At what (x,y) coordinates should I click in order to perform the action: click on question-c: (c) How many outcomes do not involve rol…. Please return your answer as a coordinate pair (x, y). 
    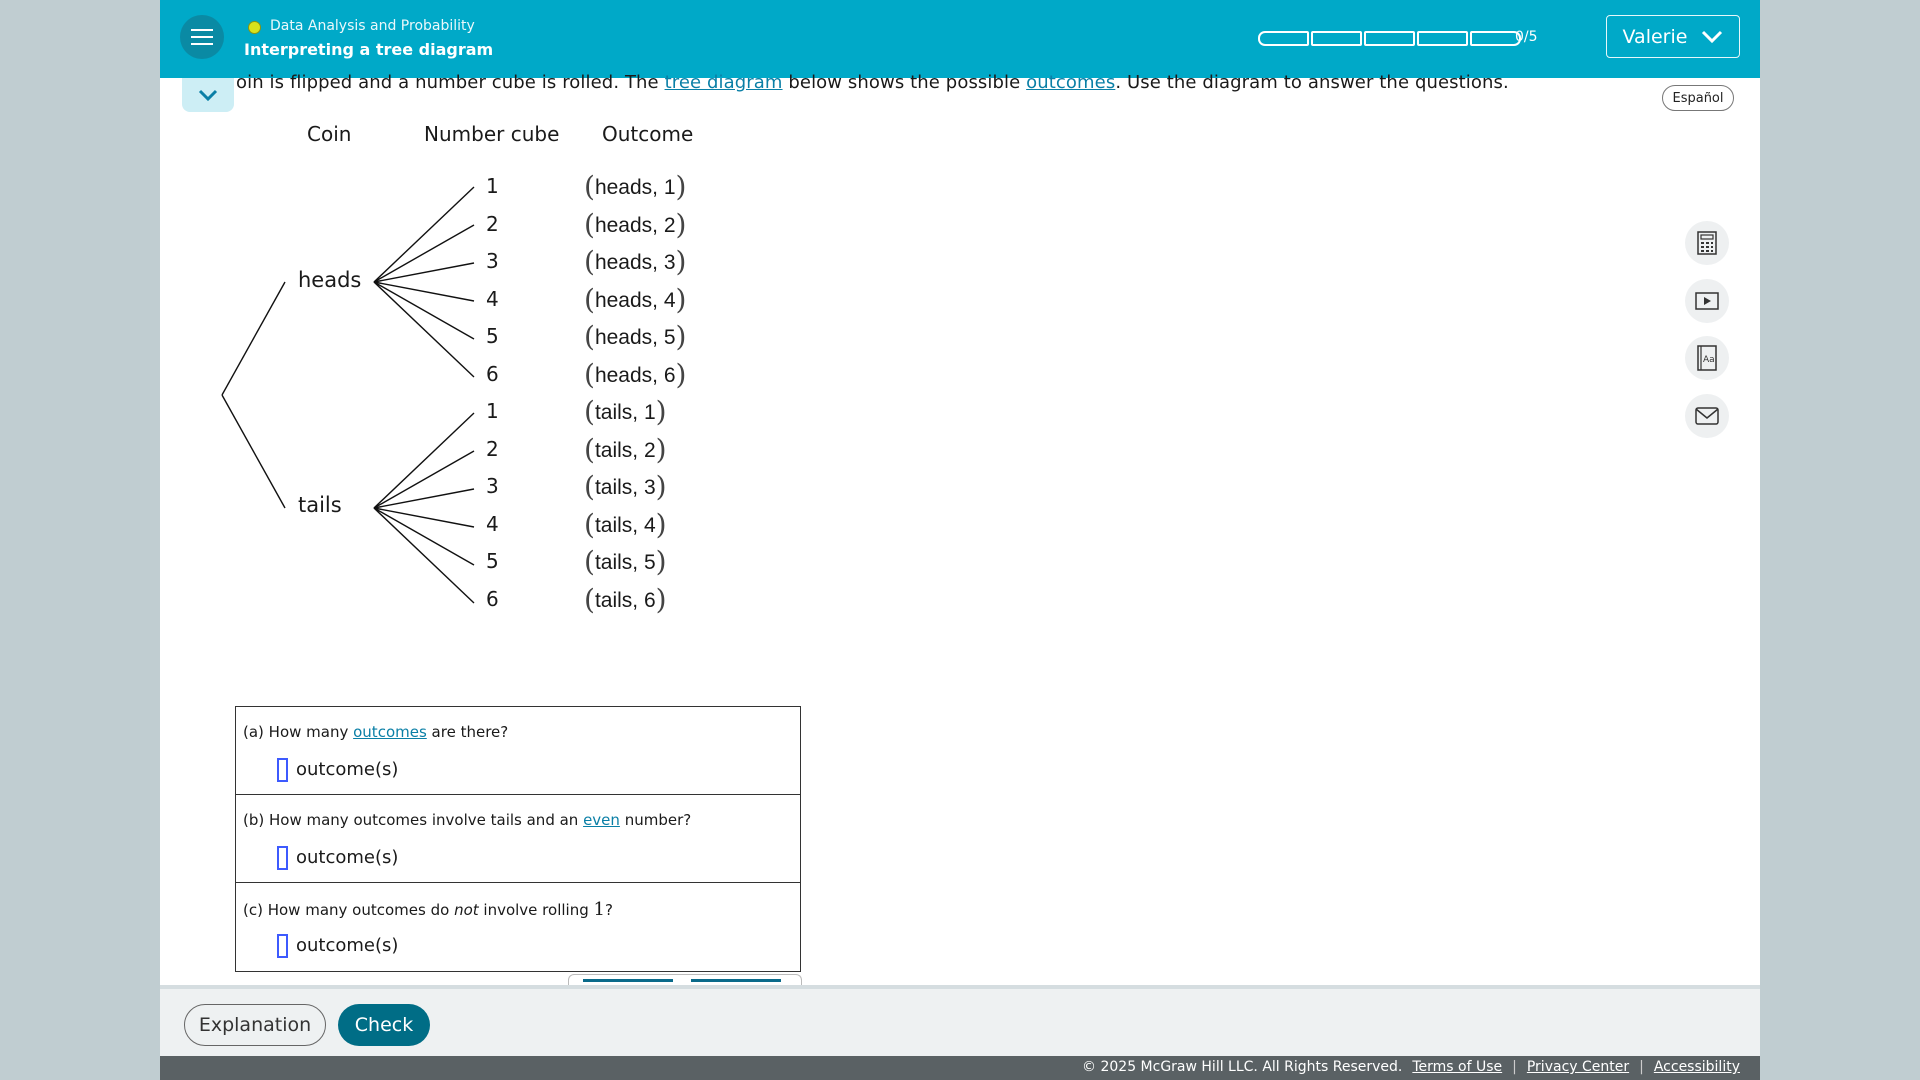
    Looking at the image, I should click on (428, 909).